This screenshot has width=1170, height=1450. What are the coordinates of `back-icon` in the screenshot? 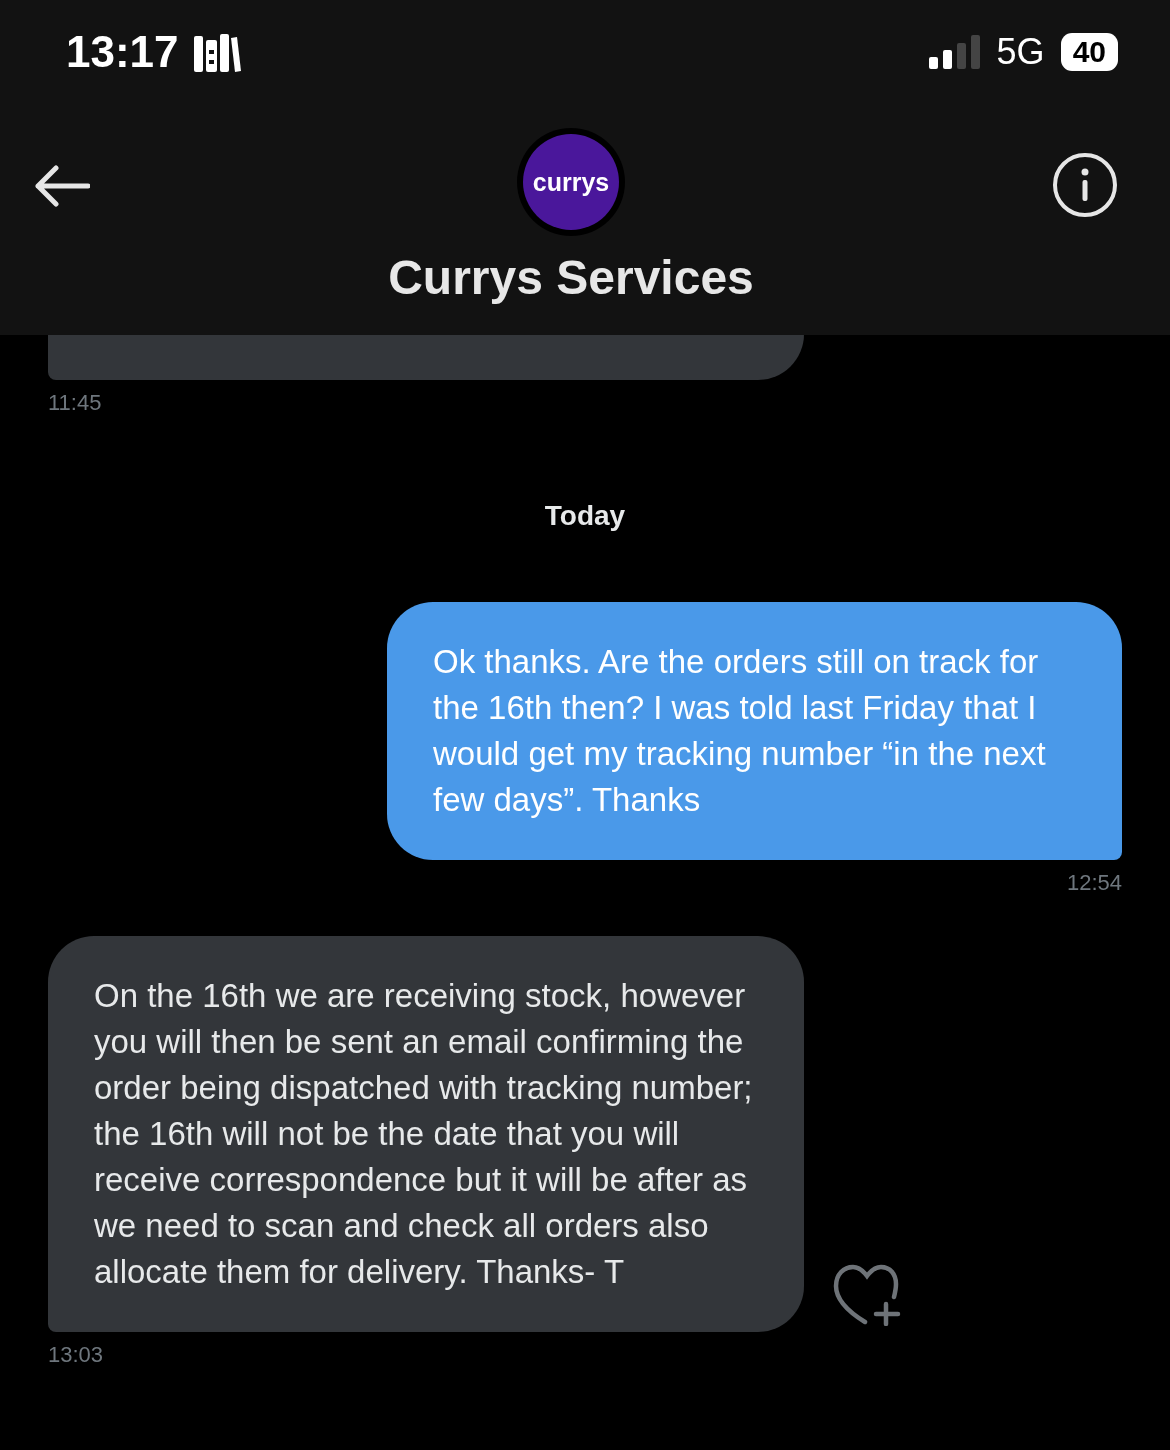 It's located at (62, 186).